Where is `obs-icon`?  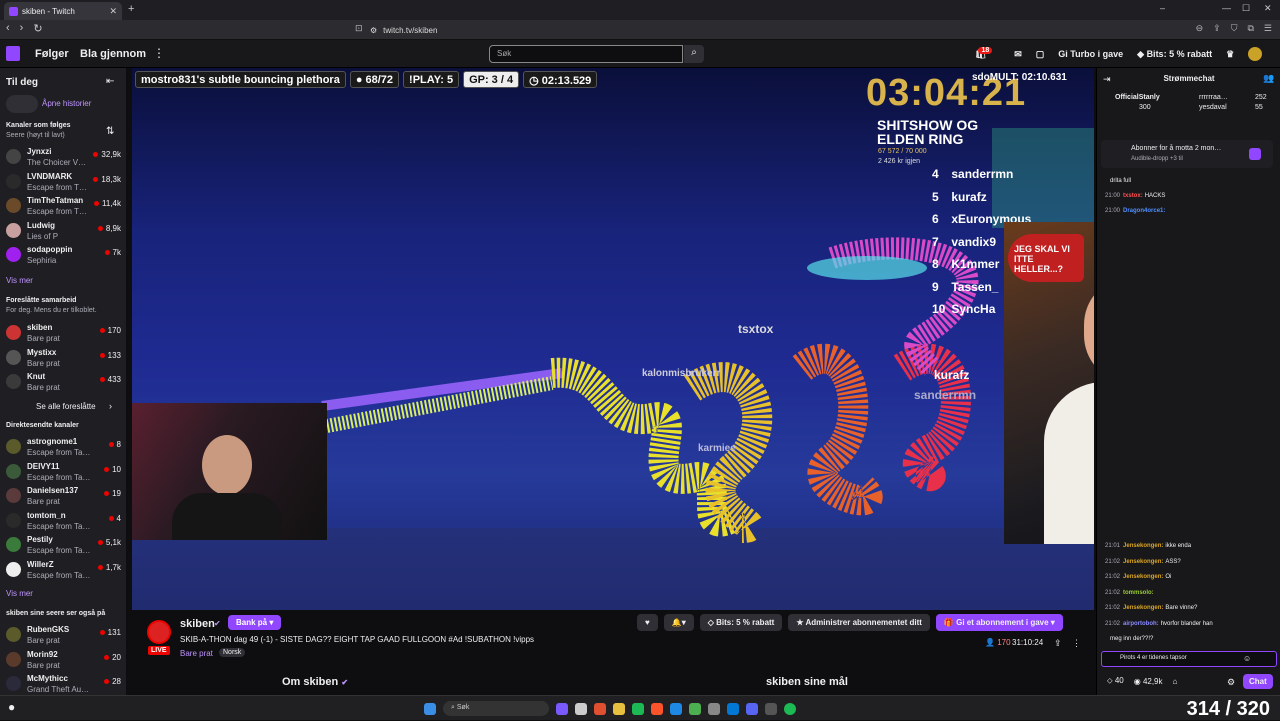 obs-icon is located at coordinates (771, 708).